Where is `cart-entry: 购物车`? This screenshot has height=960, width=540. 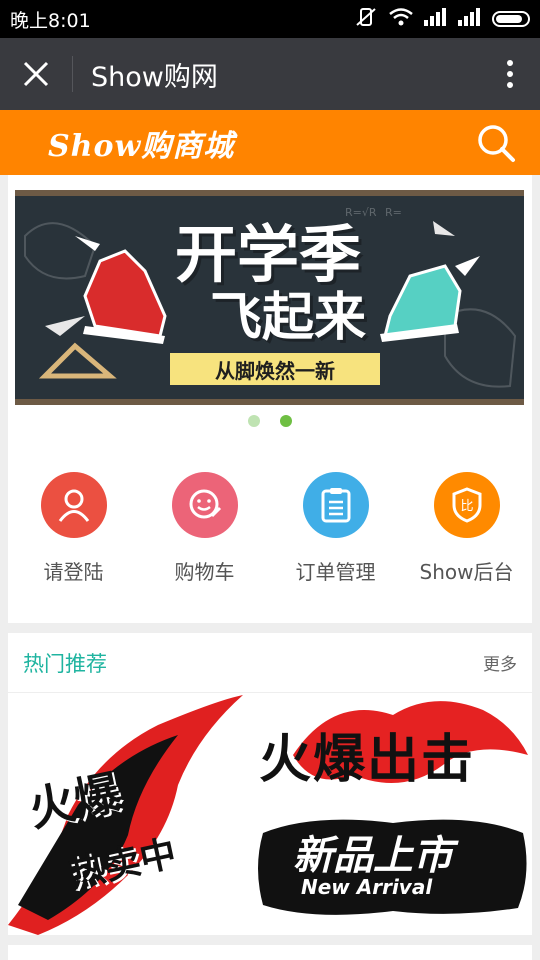 cart-entry: 购物车 is located at coordinates (205, 528).